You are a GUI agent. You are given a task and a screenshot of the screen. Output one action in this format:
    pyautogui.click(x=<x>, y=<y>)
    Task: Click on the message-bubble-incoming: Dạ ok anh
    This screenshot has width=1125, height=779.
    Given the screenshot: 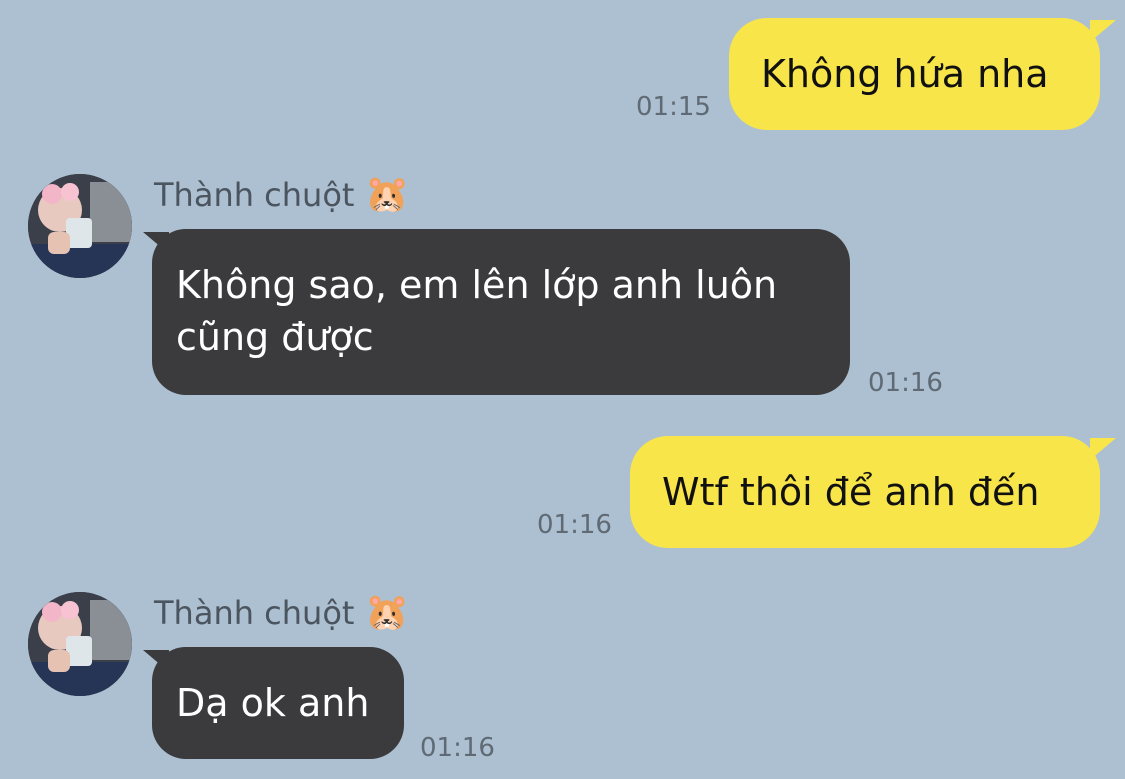 What is the action you would take?
    pyautogui.click(x=278, y=703)
    